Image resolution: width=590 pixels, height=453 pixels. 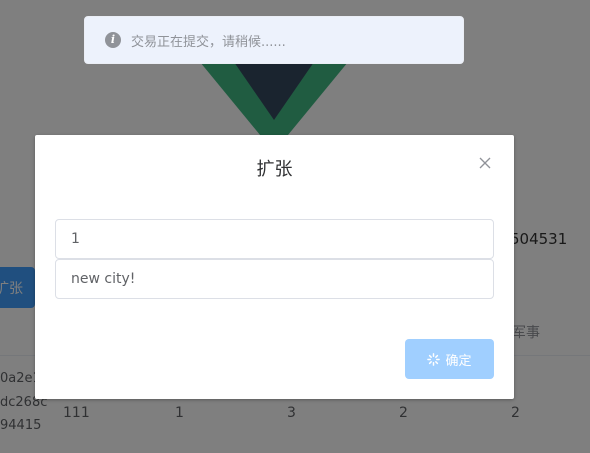 I want to click on confirm-button: 确定, so click(x=449, y=359).